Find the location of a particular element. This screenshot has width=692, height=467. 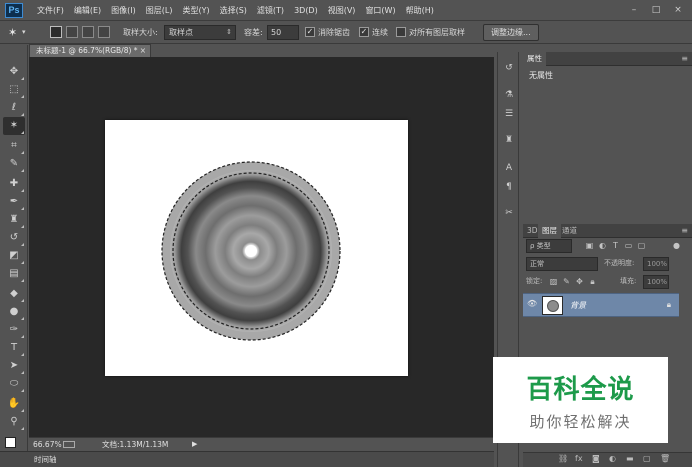

restore-button: □ is located at coordinates (656, 10).